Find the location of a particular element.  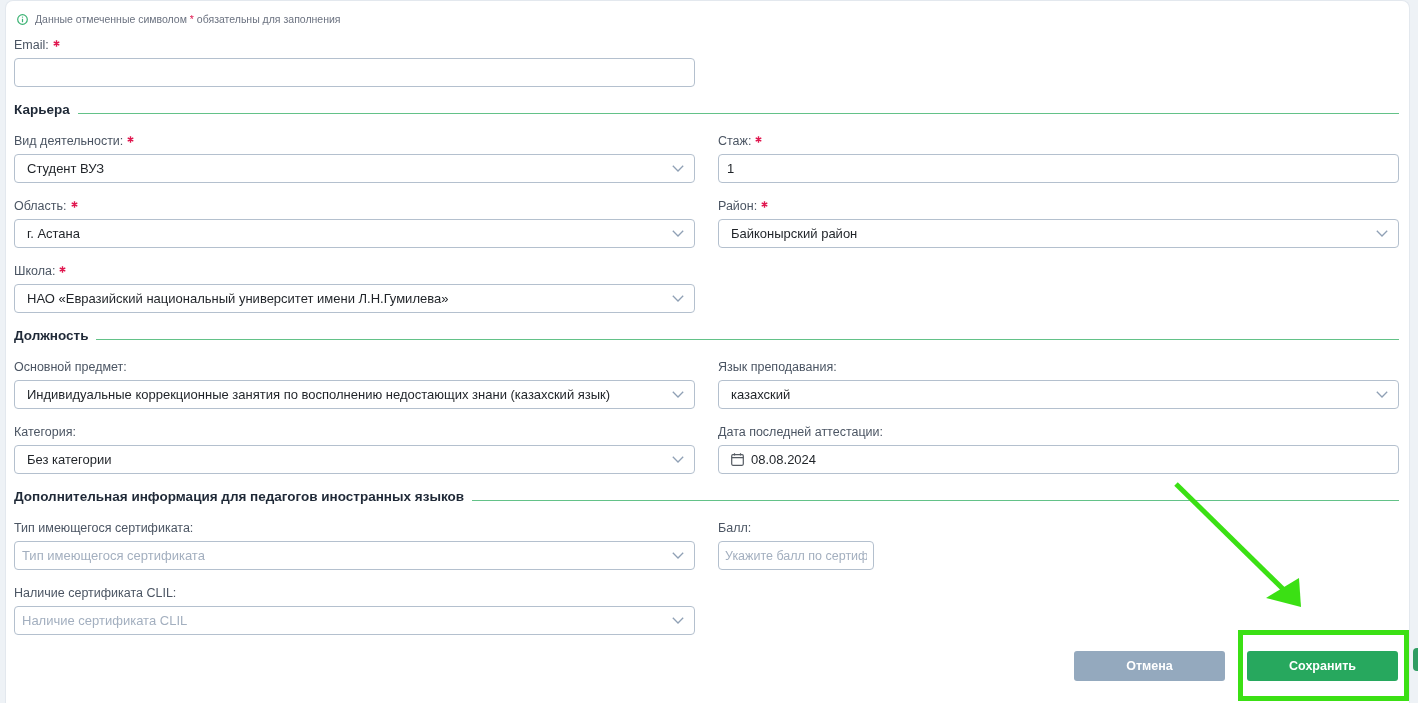

field-label: Тип имеющегося сертификата: is located at coordinates (104, 528).